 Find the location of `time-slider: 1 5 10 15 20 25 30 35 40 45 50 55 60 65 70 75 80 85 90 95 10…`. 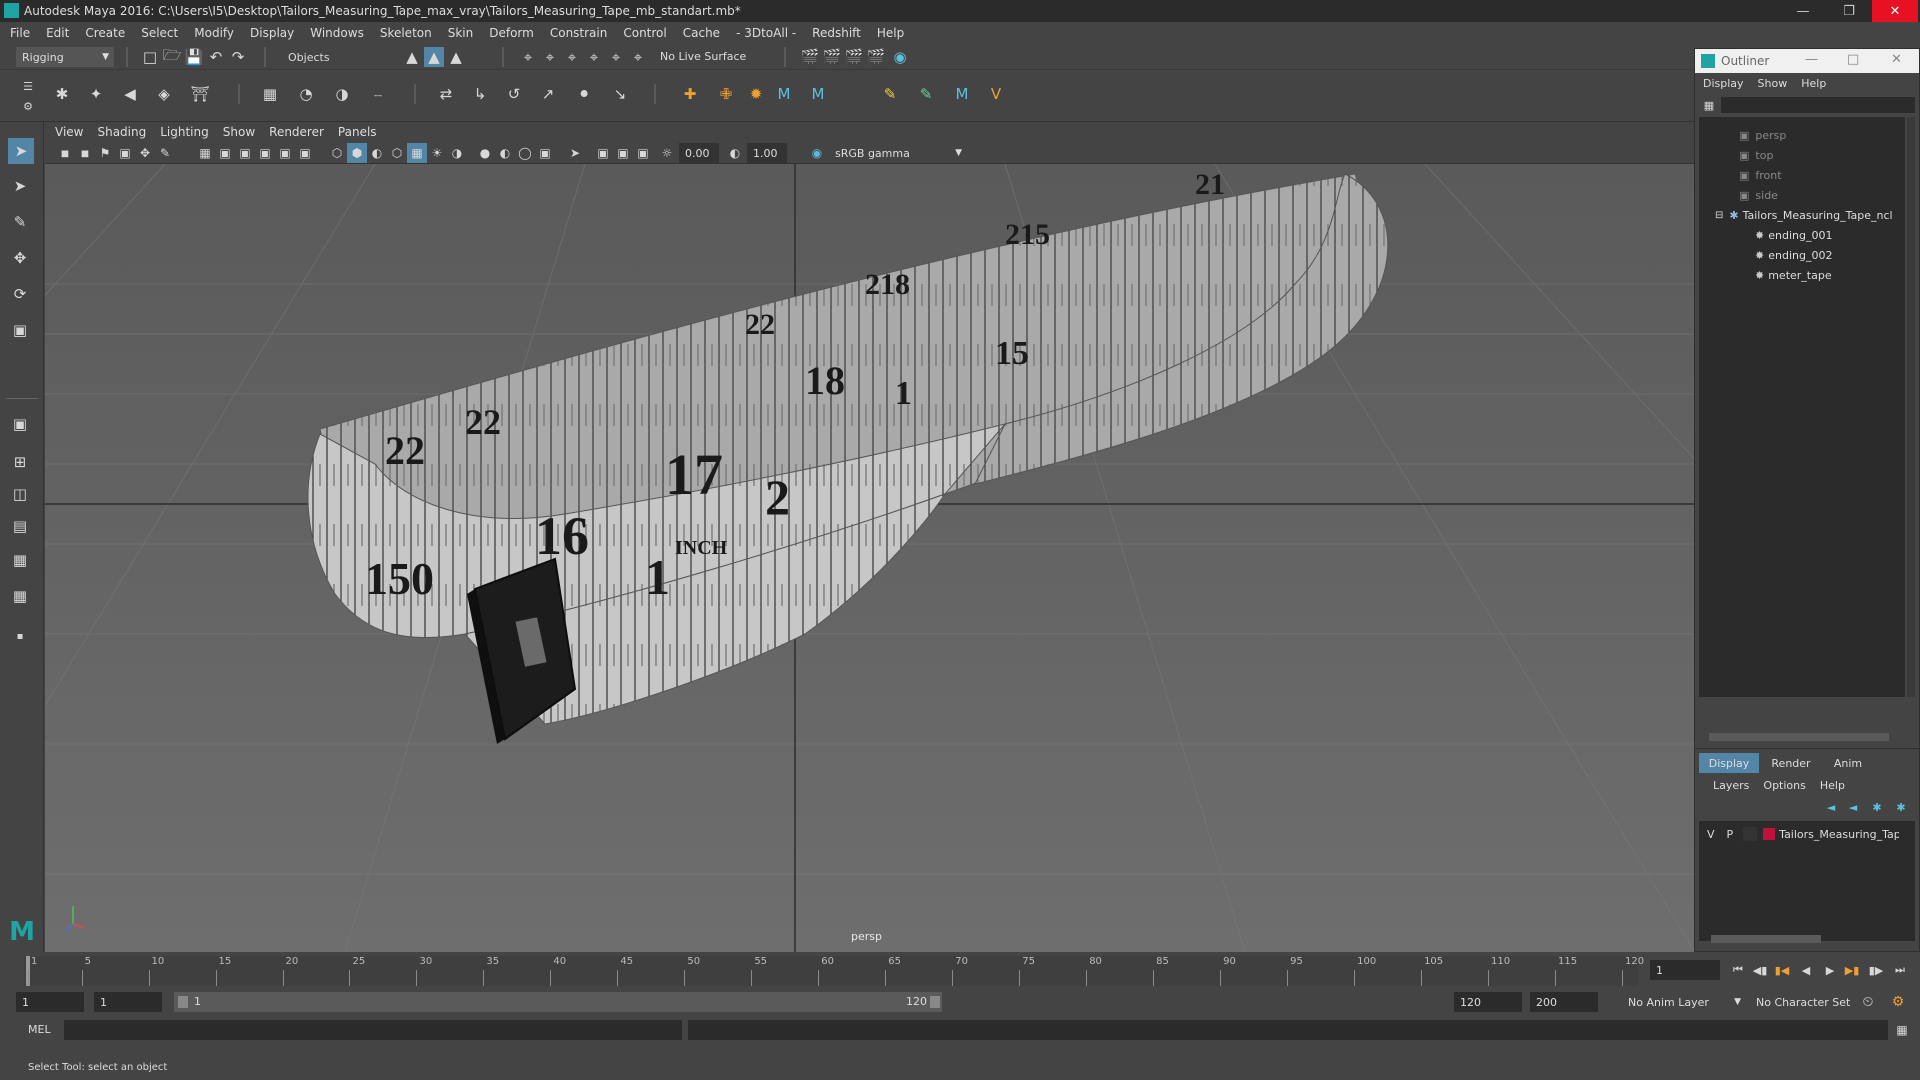

time-slider: 1 5 10 15 20 25 30 35 40 45 50 55 60 65 70 75 80 85 90 95 10… is located at coordinates (960, 970).